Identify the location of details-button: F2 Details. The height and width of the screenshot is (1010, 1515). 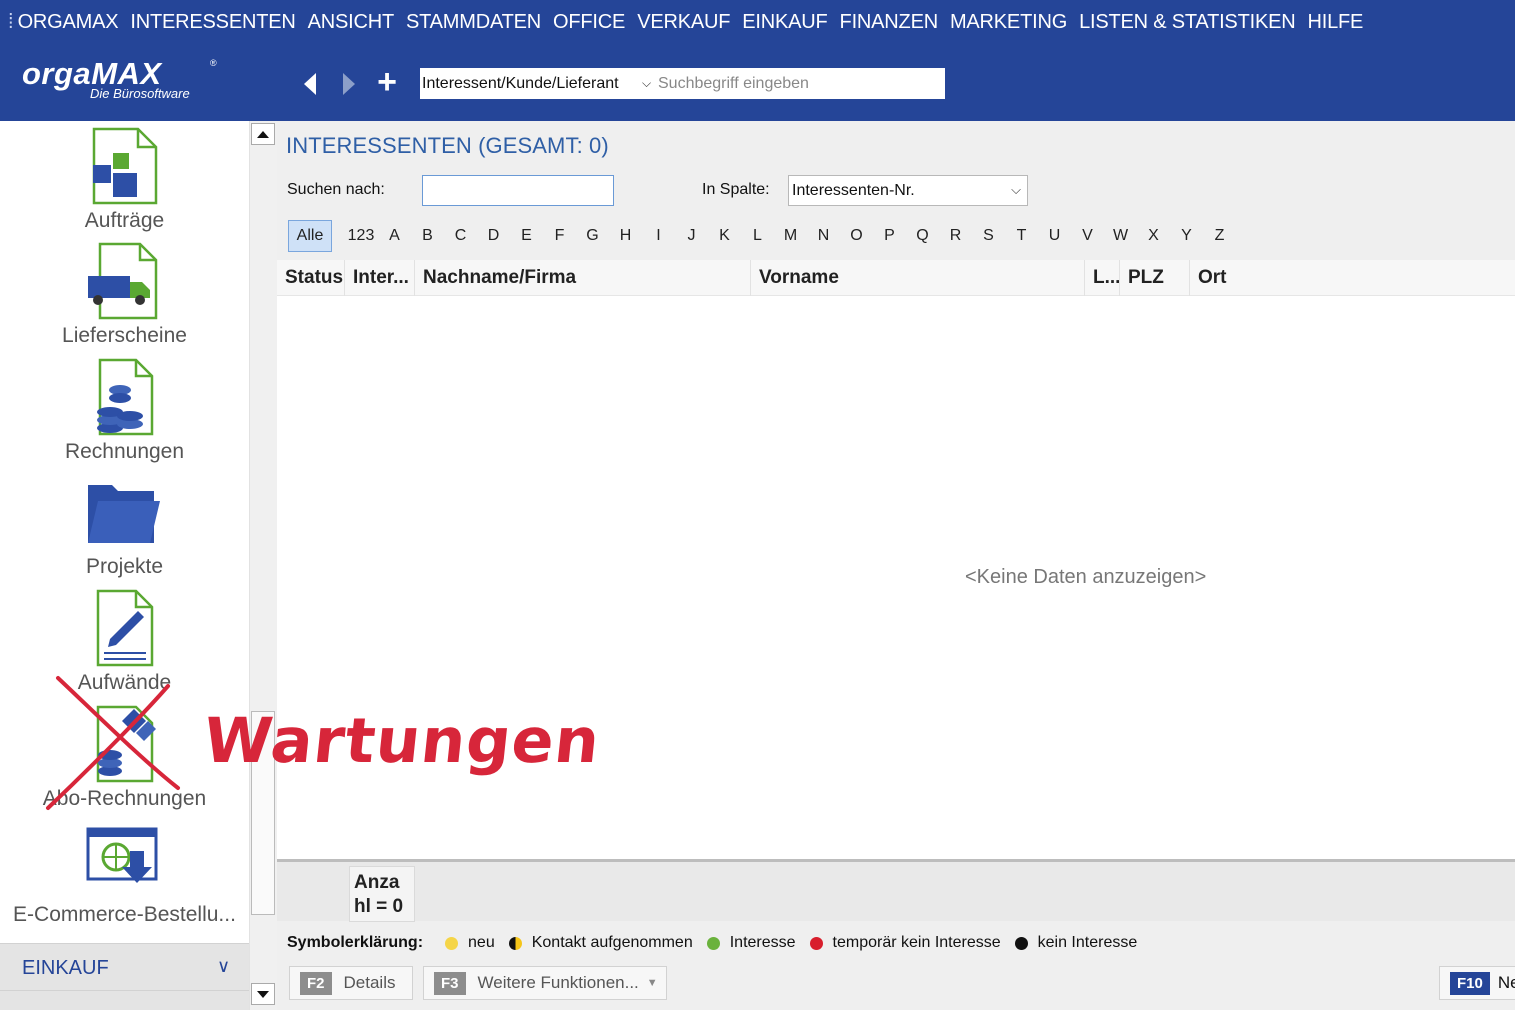
(351, 983).